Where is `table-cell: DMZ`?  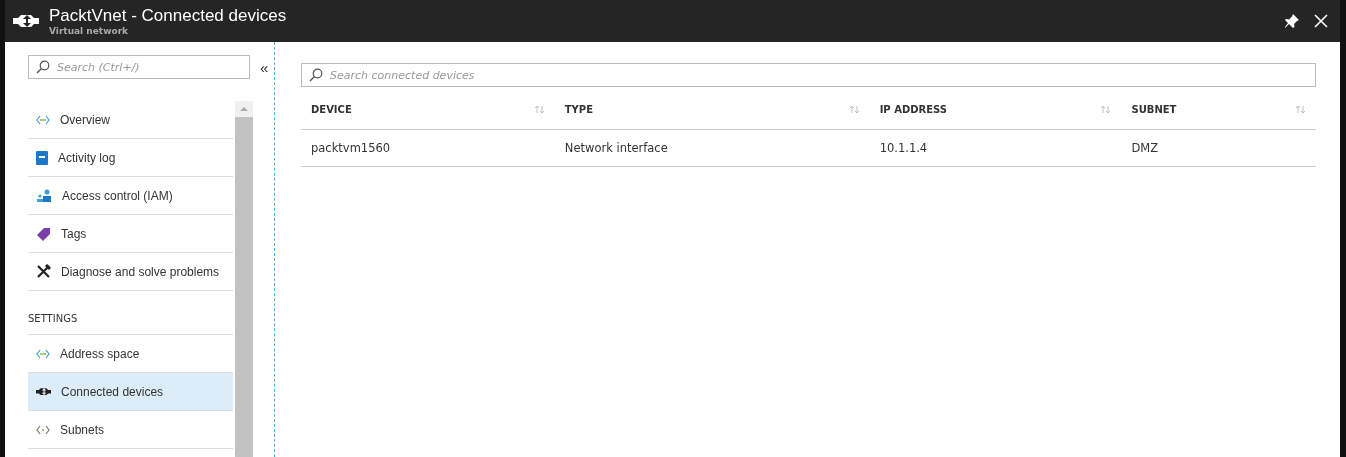 table-cell: DMZ is located at coordinates (1145, 148).